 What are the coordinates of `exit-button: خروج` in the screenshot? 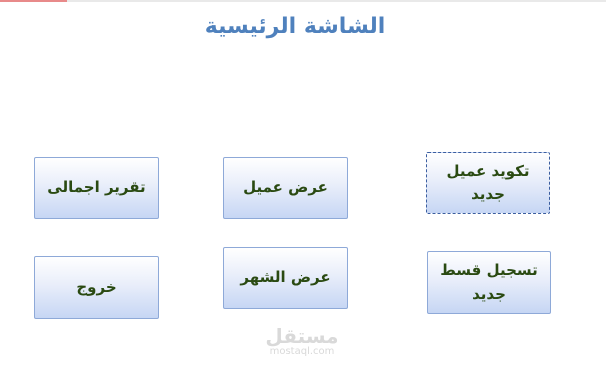 It's located at (96, 287).